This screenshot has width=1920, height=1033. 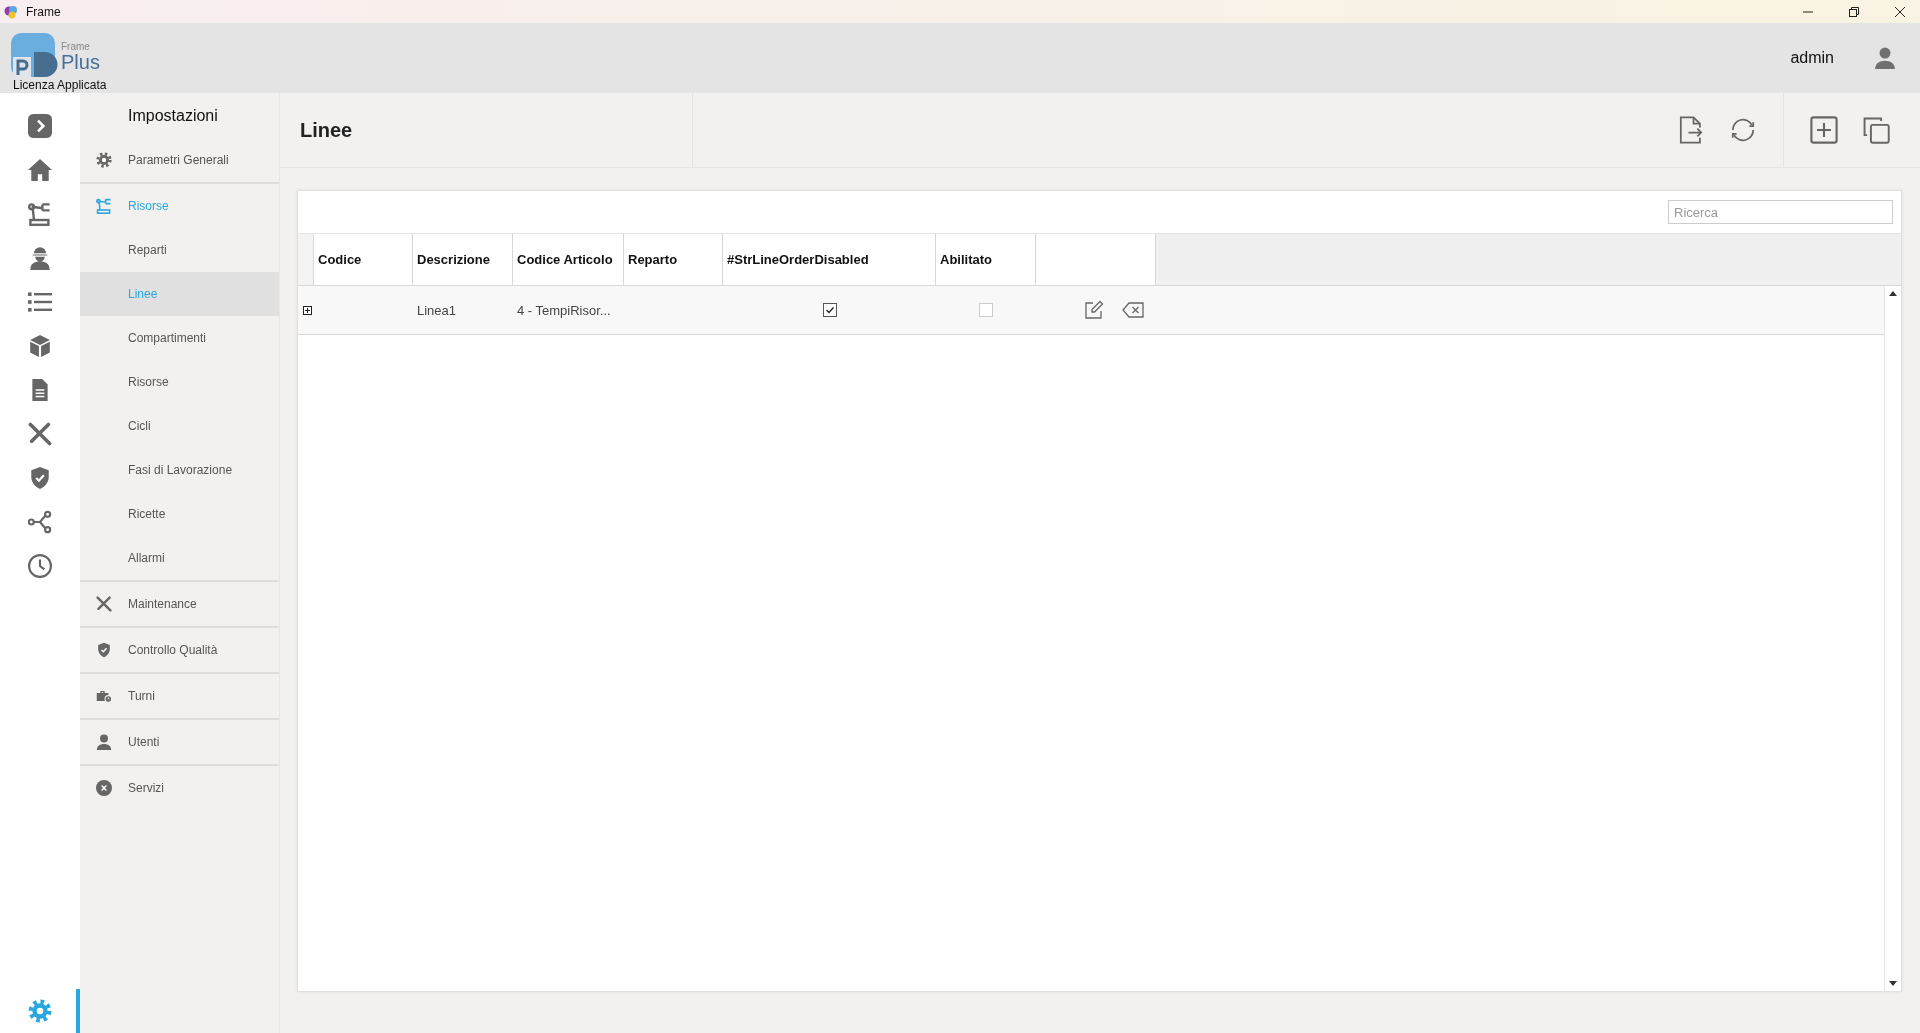 What do you see at coordinates (1893, 293) in the screenshot?
I see `scroll-up-icon` at bounding box center [1893, 293].